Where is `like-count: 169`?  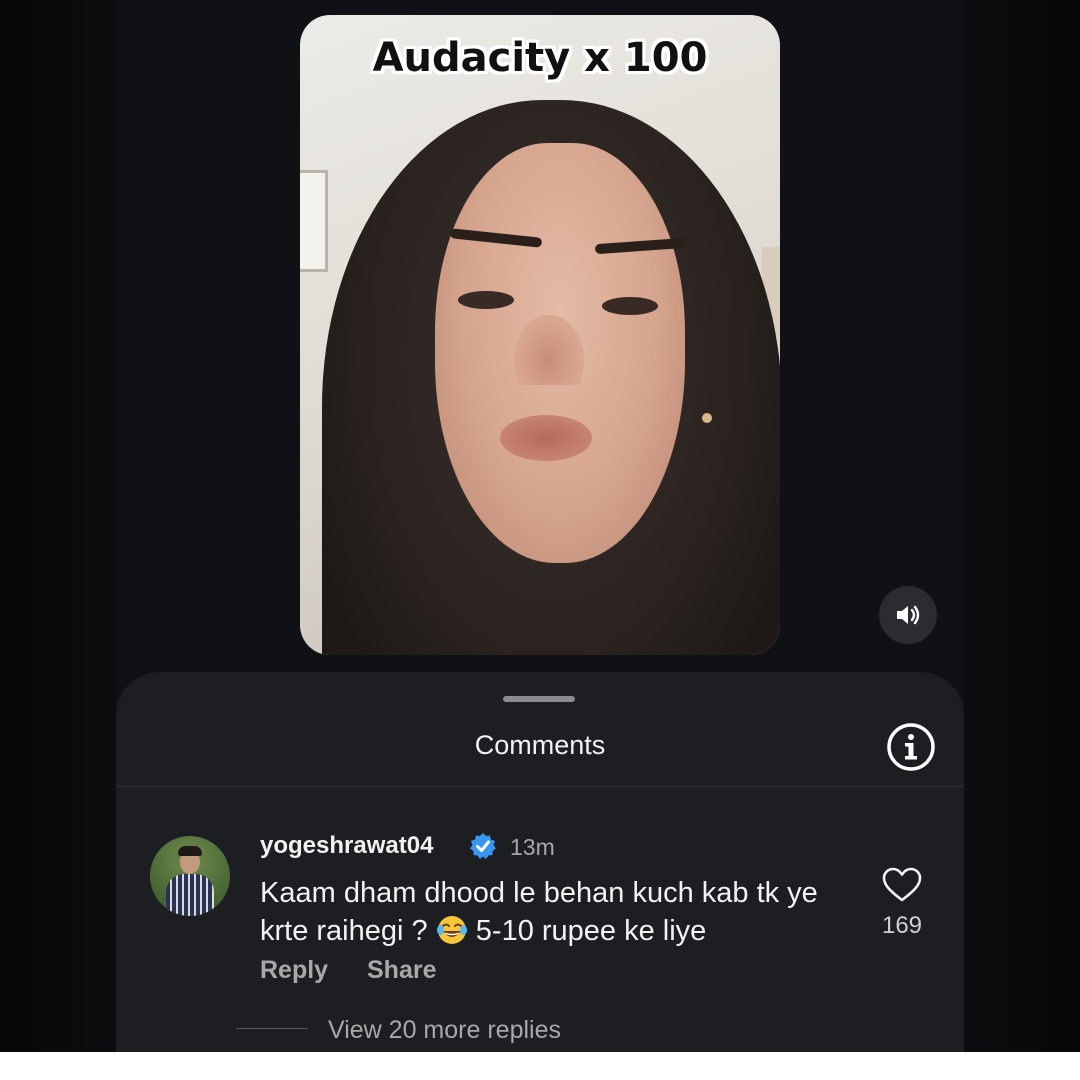 like-count: 169 is located at coordinates (902, 925).